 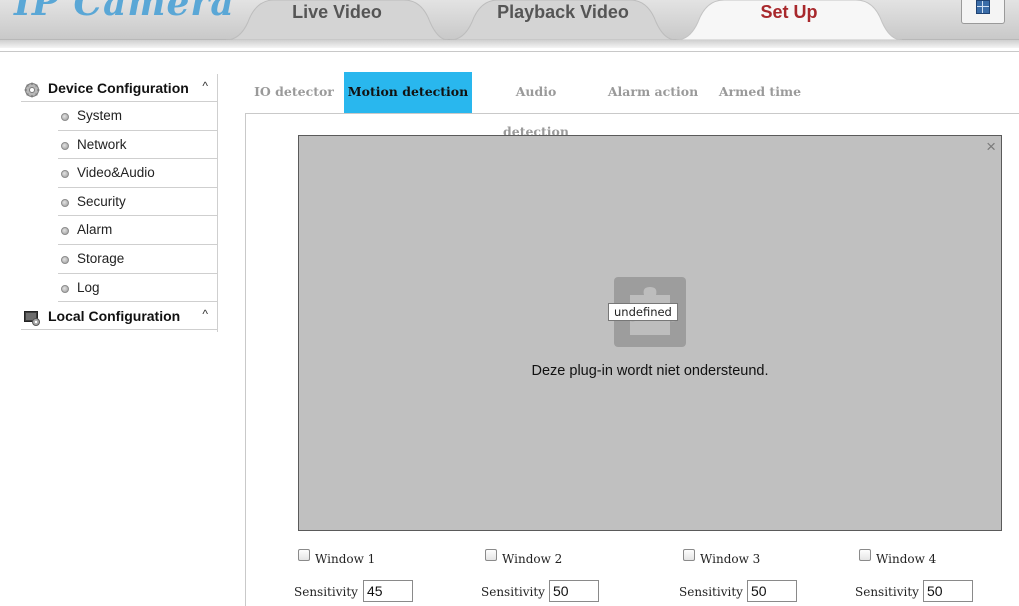 What do you see at coordinates (730, 559) in the screenshot?
I see `window-label: Window 3` at bounding box center [730, 559].